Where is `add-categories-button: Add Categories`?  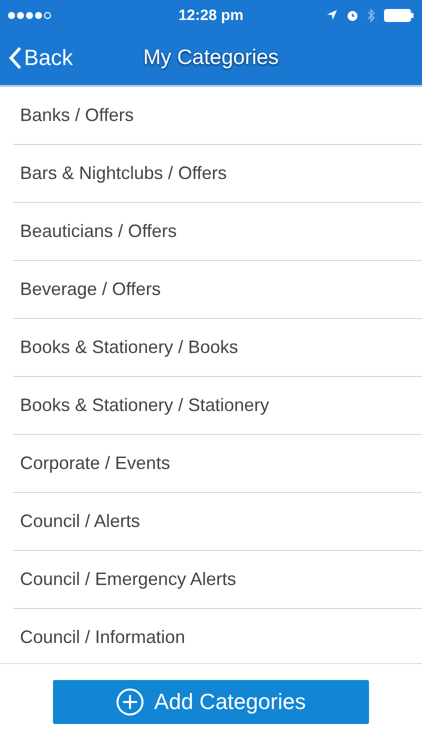 add-categories-button: Add Categories is located at coordinates (211, 702).